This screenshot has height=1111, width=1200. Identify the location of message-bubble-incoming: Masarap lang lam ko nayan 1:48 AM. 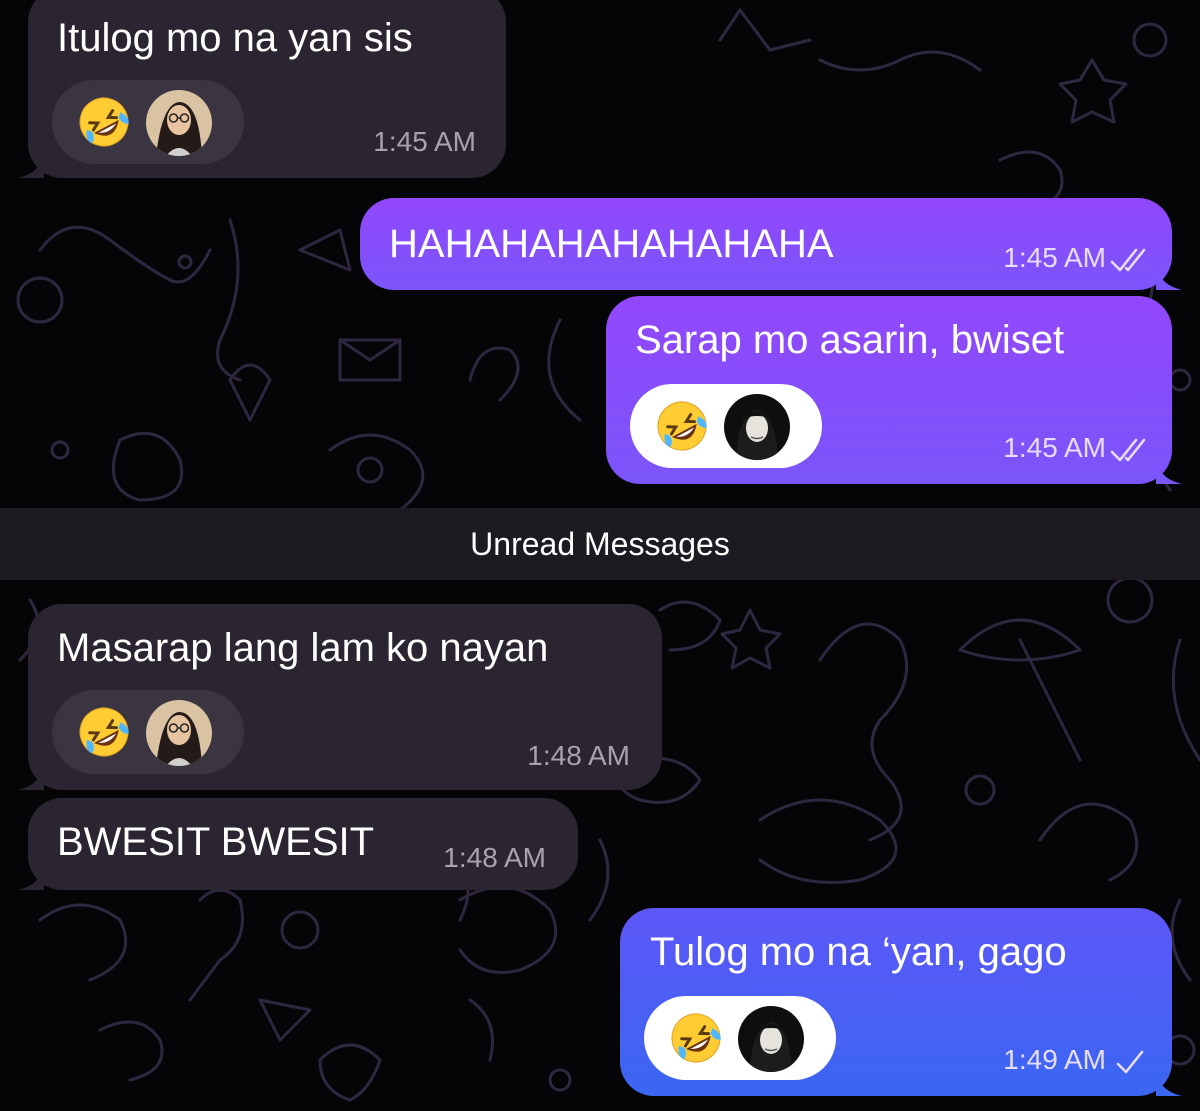
(340, 697).